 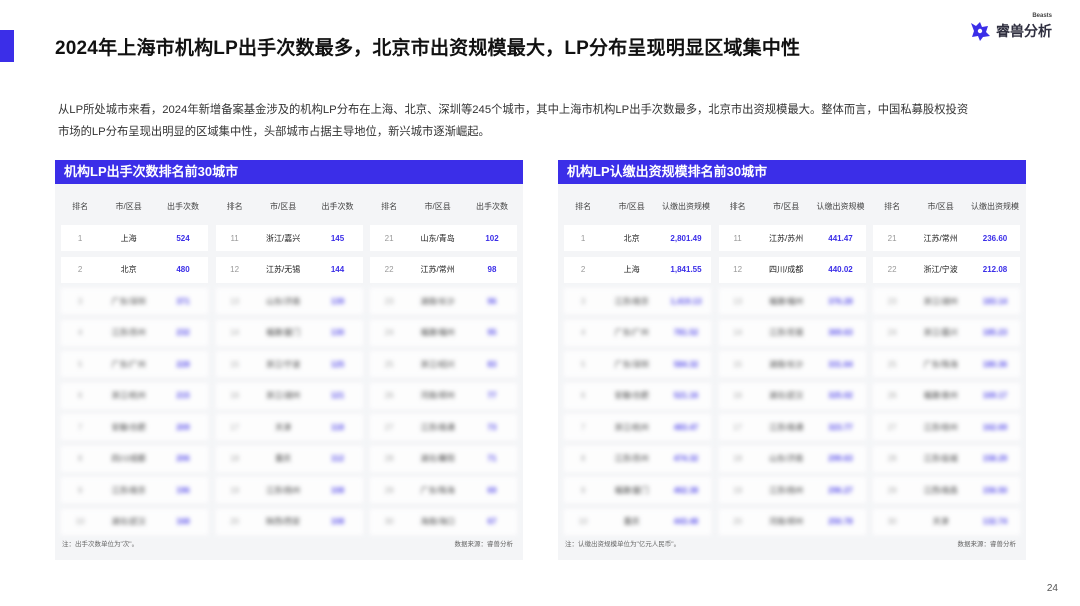 I want to click on city-cell: 江苏/常州, so click(x=437, y=269).